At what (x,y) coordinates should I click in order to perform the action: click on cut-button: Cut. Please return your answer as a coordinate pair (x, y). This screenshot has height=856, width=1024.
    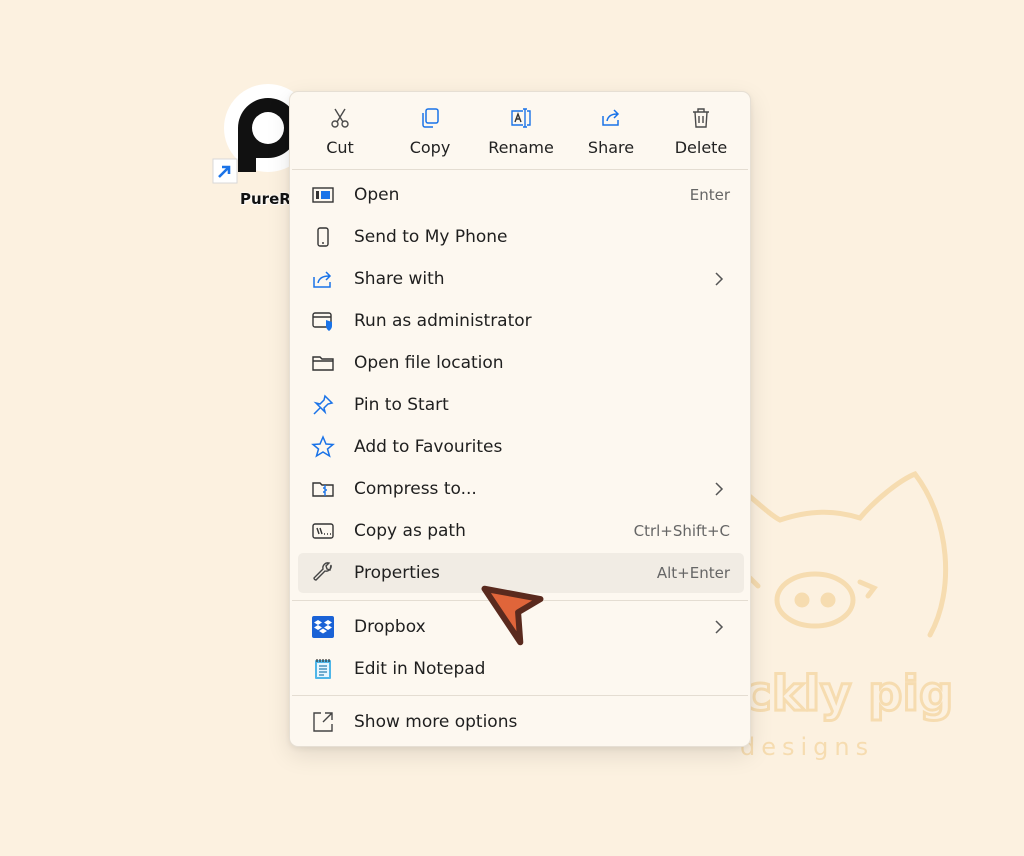
    Looking at the image, I should click on (340, 131).